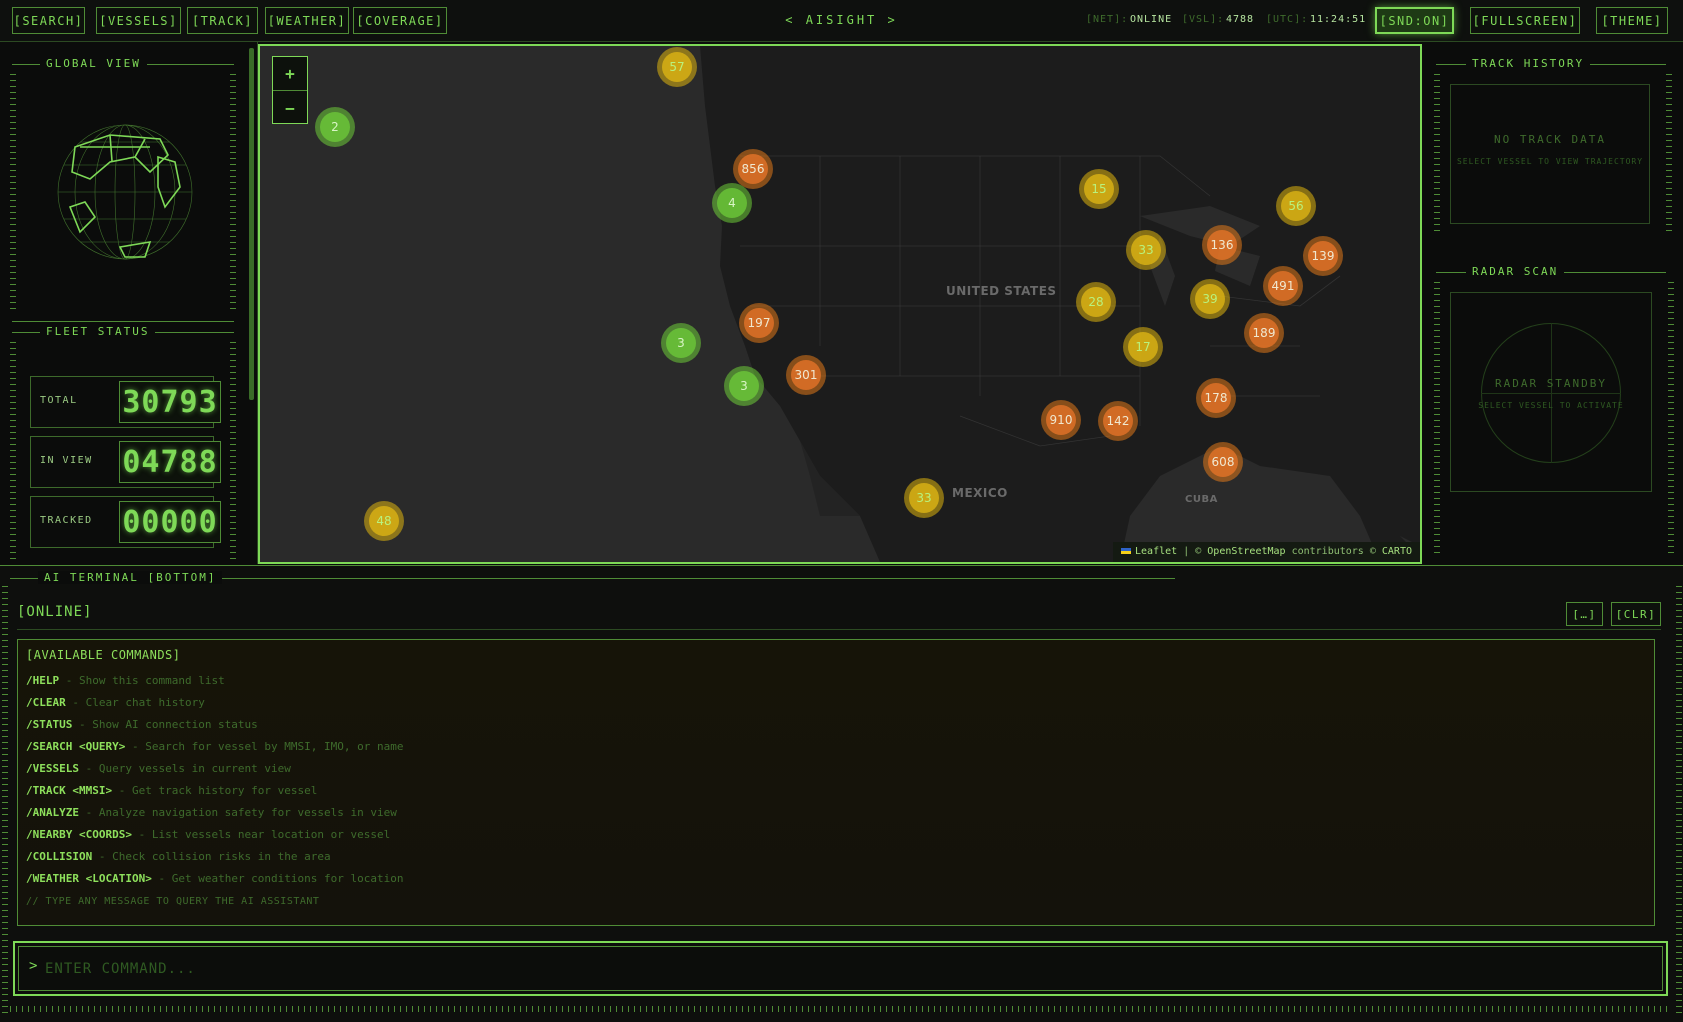  Describe the element at coordinates (130, 577) in the screenshot. I see `terminal-title: AI TERMINAL [BOTTOM]` at that location.